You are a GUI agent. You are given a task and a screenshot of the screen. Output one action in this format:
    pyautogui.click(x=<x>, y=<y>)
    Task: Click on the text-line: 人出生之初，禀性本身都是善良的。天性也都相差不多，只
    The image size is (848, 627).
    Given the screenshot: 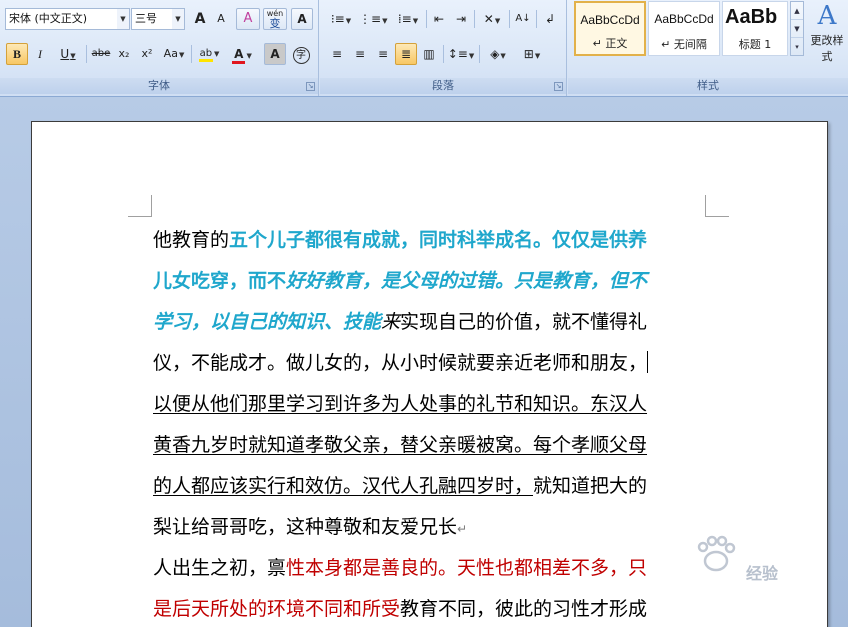 What is the action you would take?
    pyautogui.click(x=433, y=568)
    